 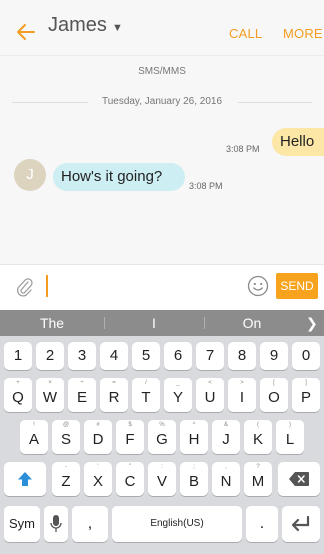 I want to click on key-2: 2, so click(x=50, y=356).